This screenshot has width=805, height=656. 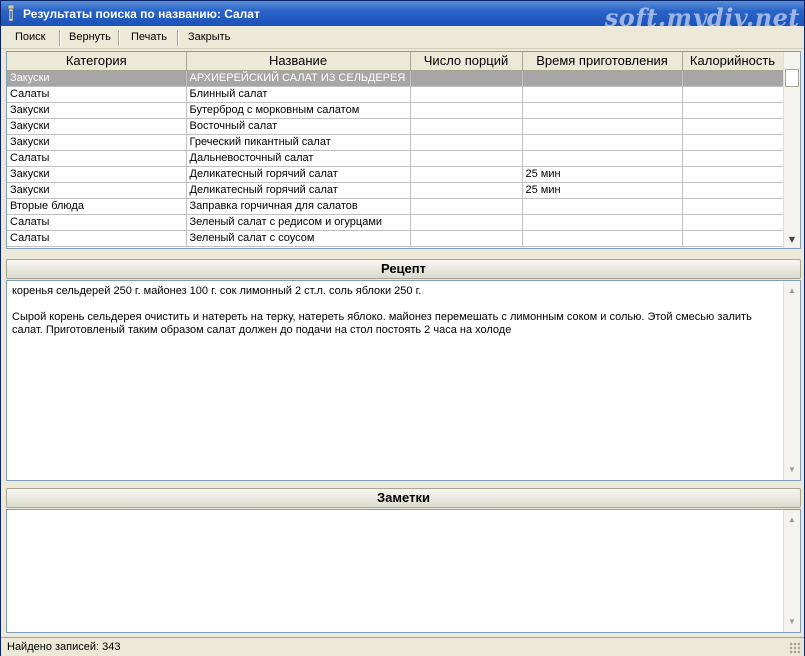 I want to click on cell-name: Блинный салат, so click(x=298, y=94).